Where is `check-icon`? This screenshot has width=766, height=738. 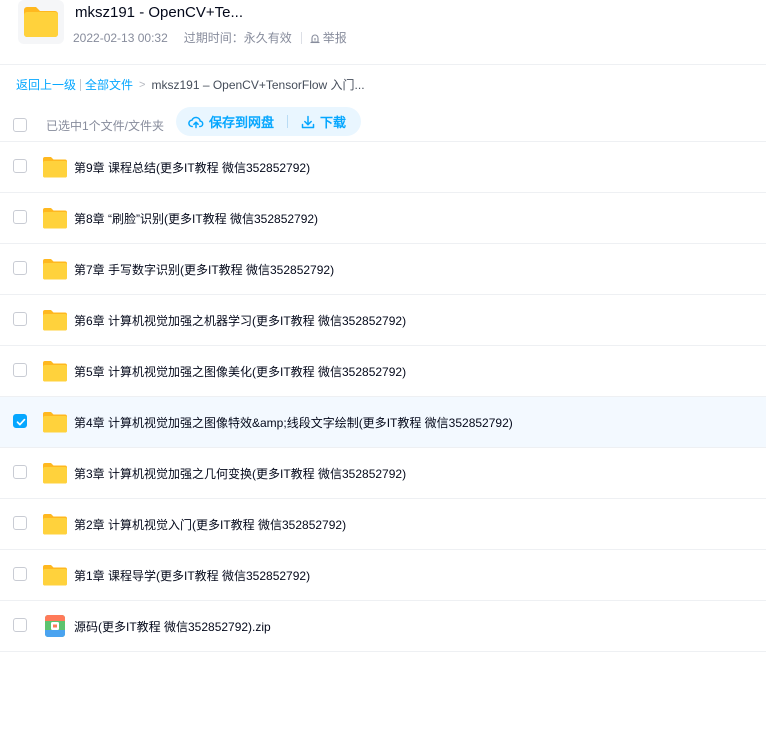
check-icon is located at coordinates (21, 422).